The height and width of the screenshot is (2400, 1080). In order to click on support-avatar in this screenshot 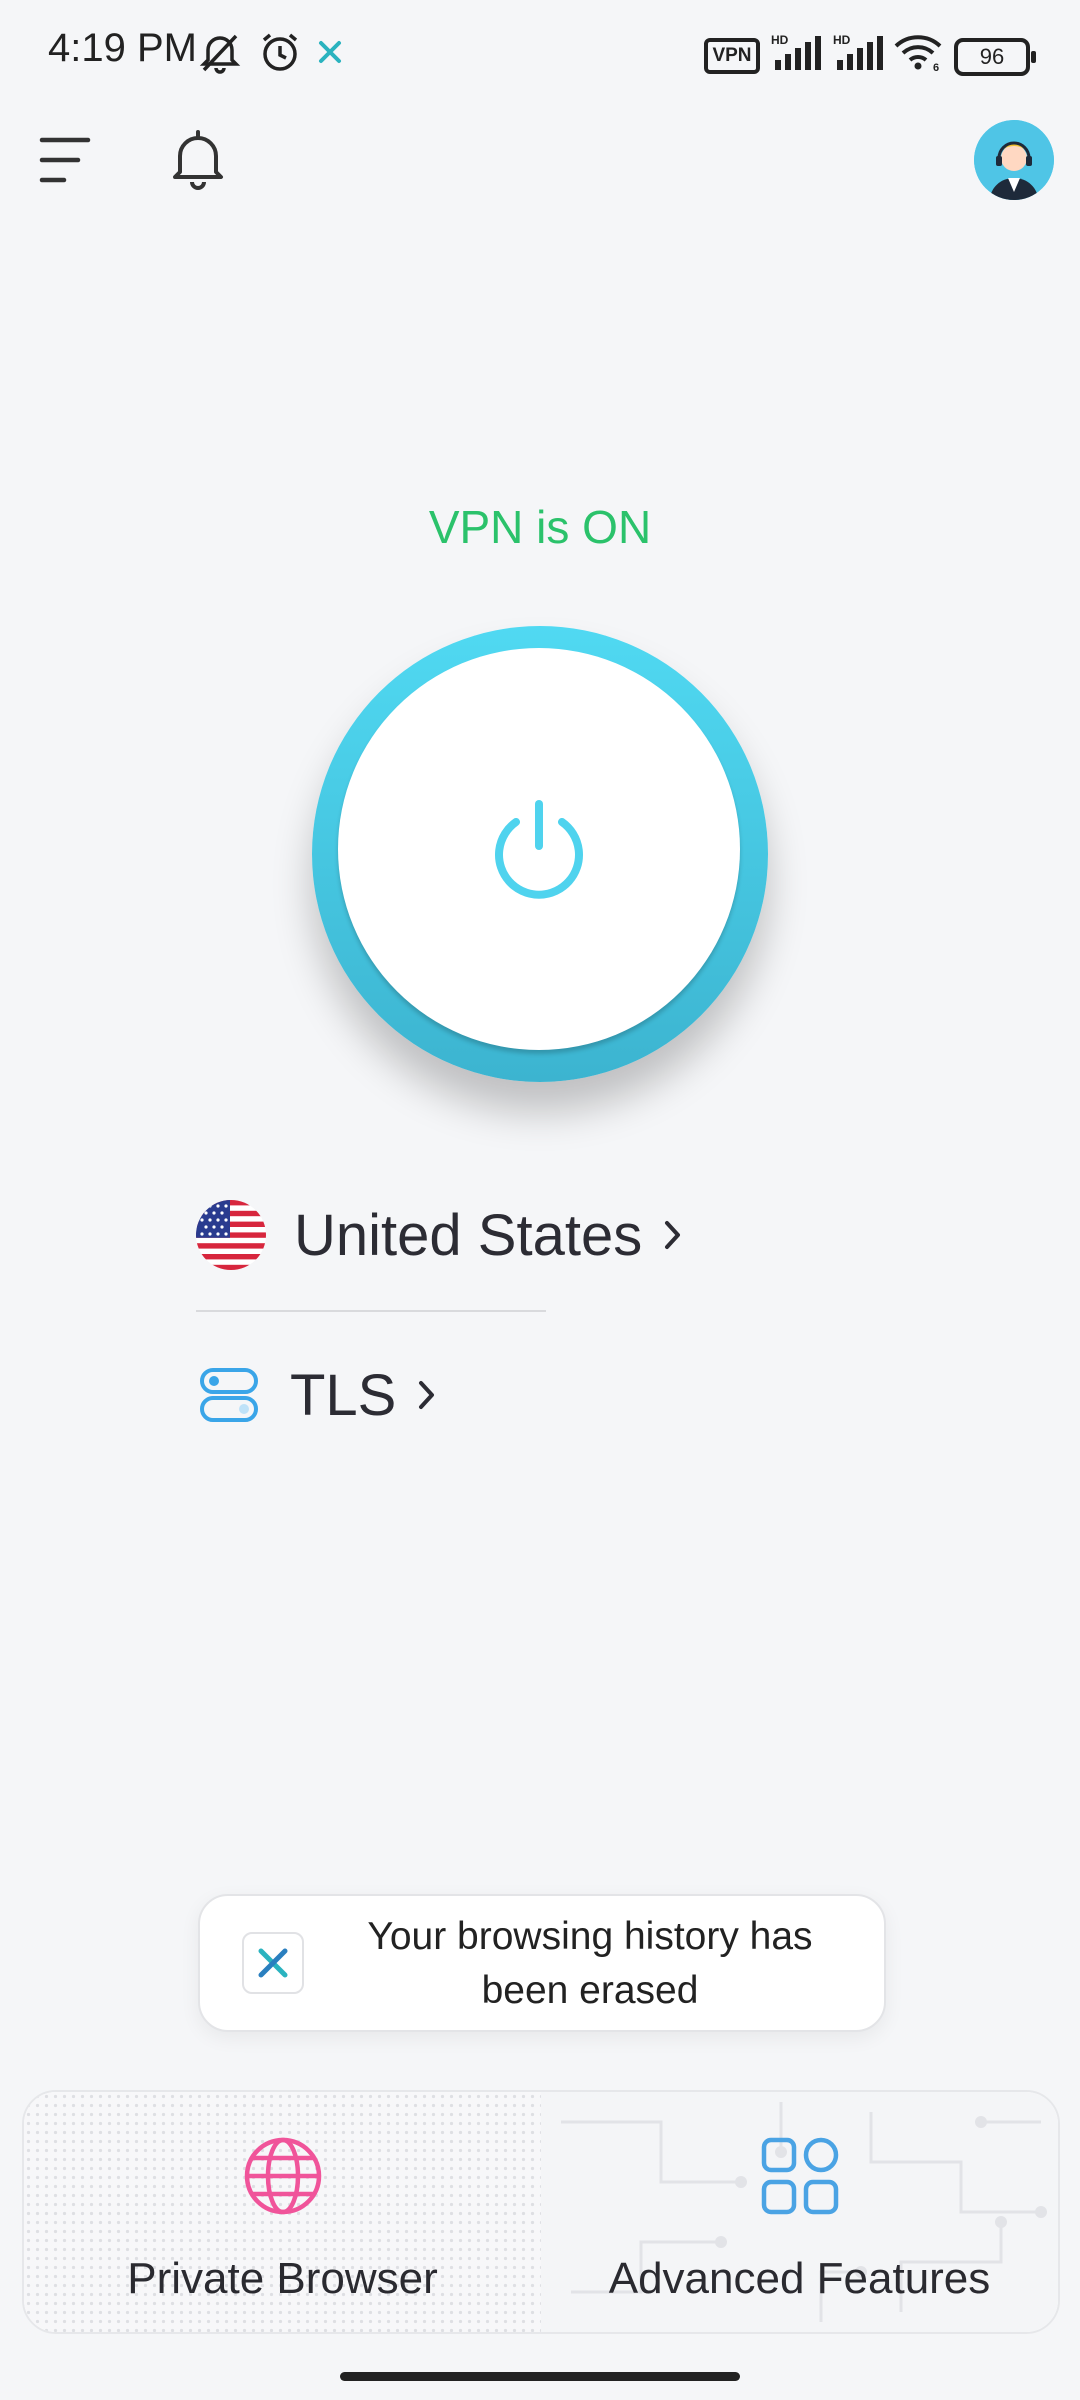, I will do `click(1014, 160)`.